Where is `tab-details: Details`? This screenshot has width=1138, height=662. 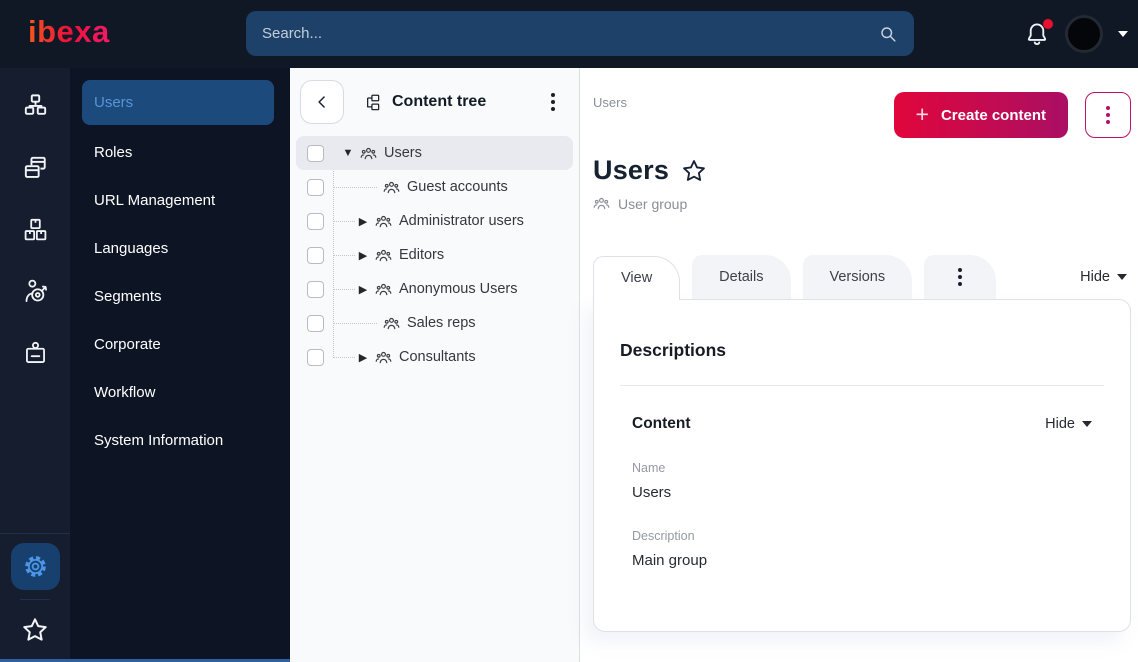 tab-details: Details is located at coordinates (741, 277).